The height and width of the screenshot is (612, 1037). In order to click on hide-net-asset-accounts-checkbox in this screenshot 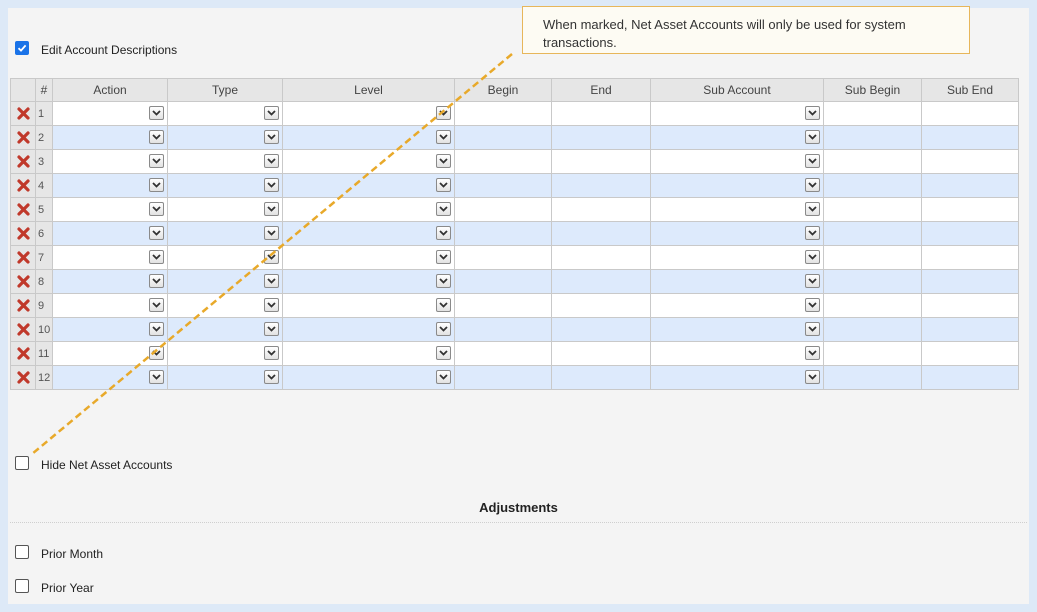, I will do `click(22, 463)`.